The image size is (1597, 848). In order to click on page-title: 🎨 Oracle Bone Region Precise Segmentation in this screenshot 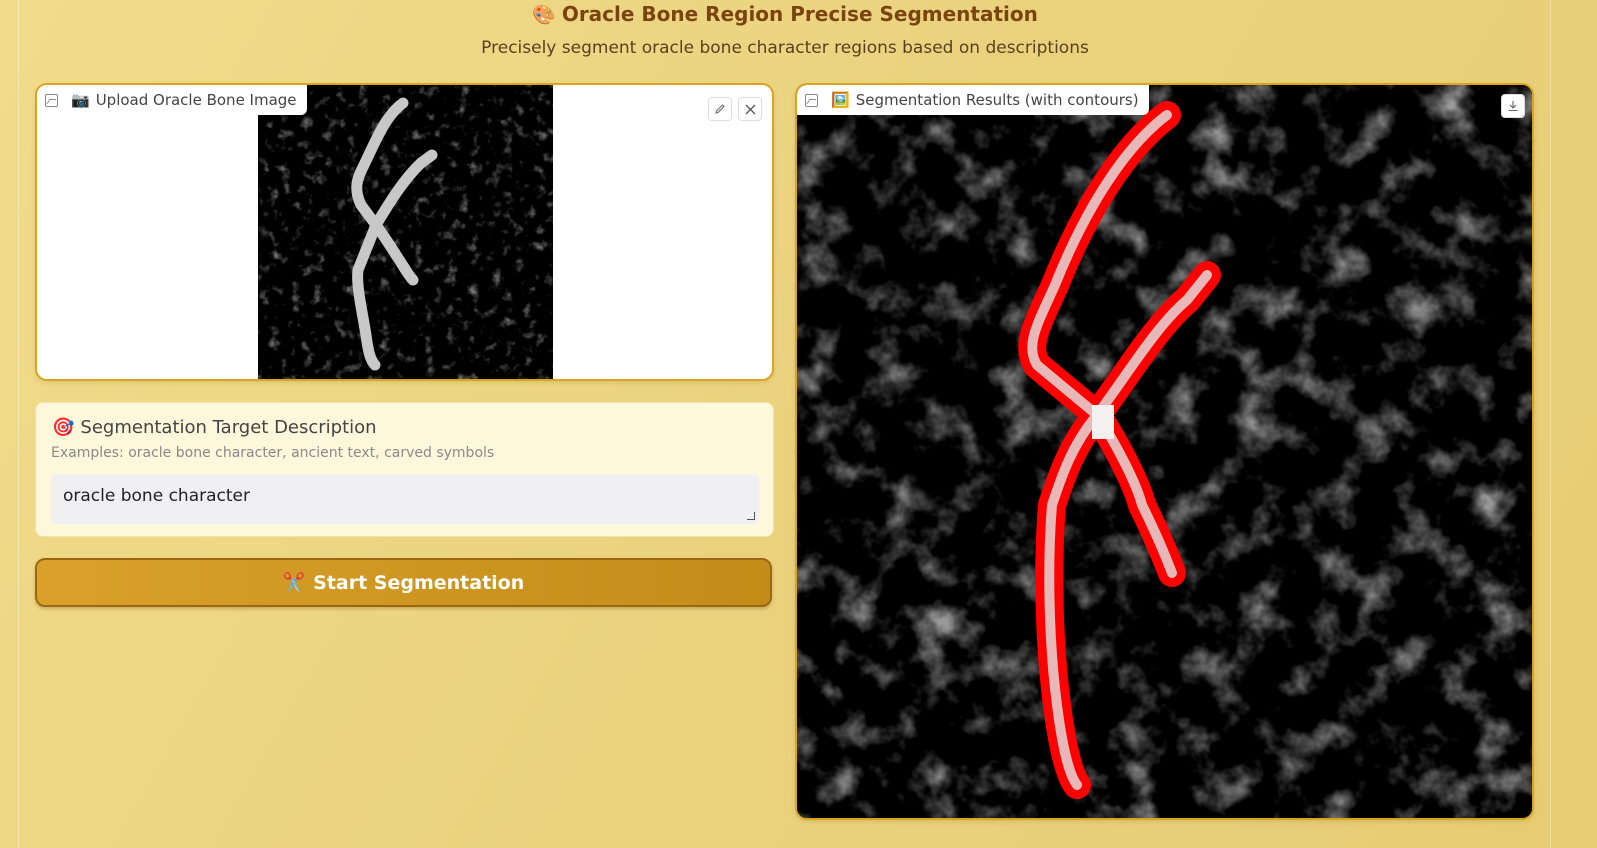, I will do `click(785, 14)`.